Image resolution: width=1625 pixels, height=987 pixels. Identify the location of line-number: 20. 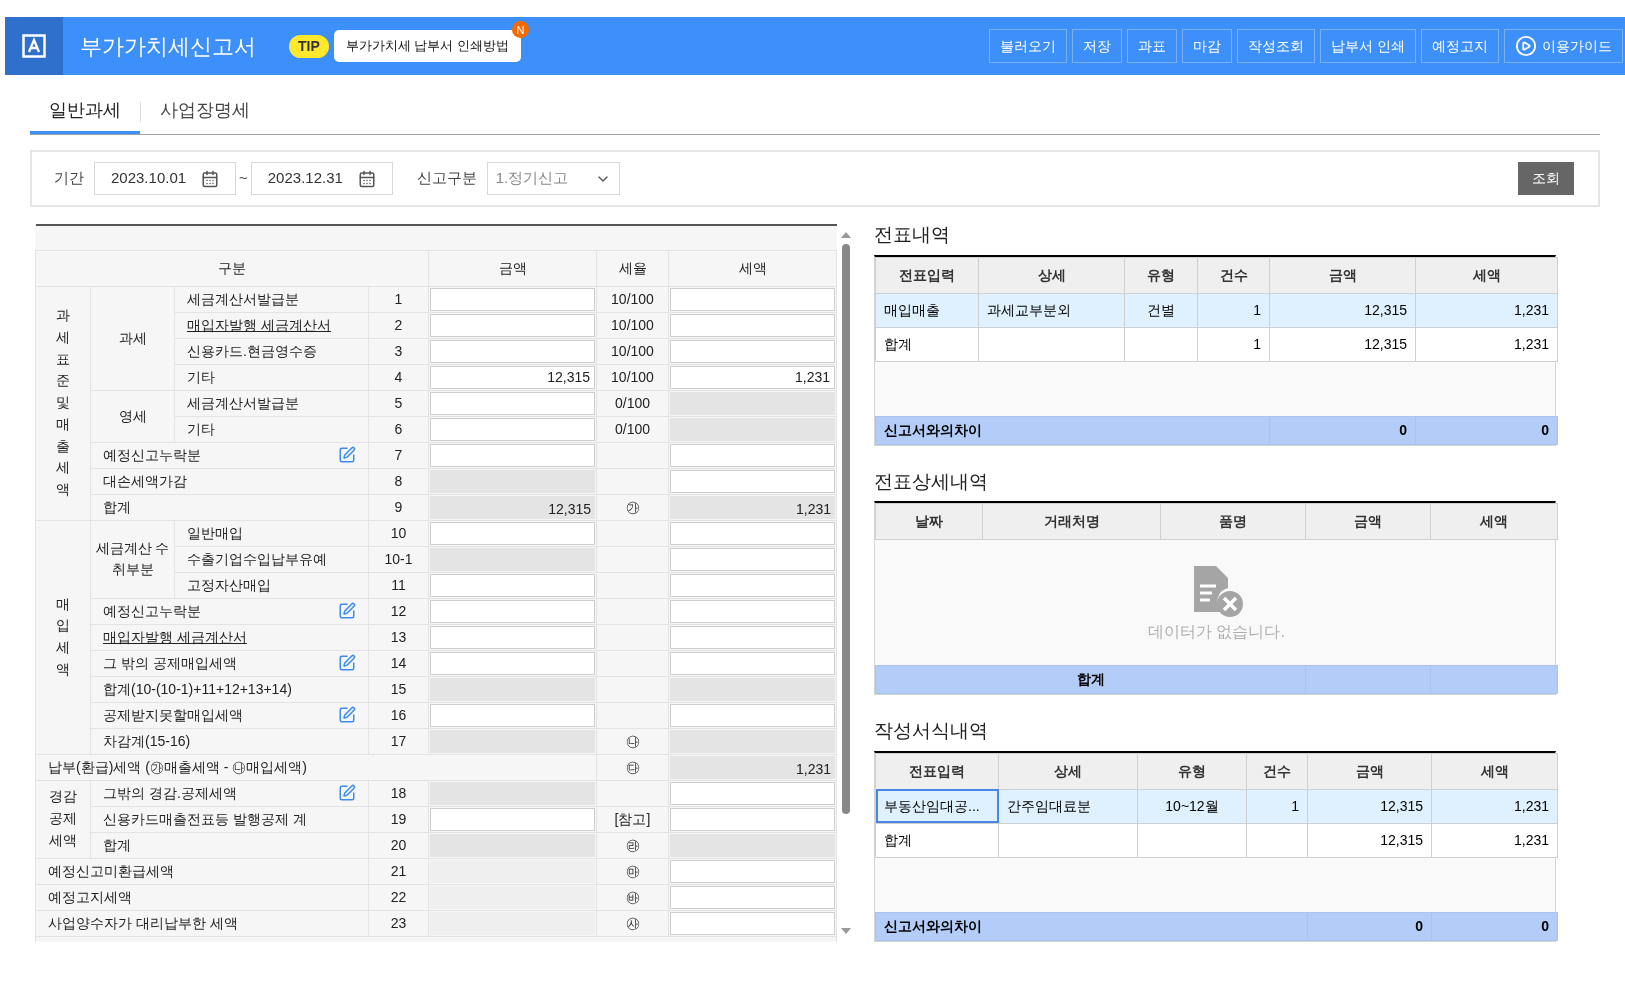
(398, 844).